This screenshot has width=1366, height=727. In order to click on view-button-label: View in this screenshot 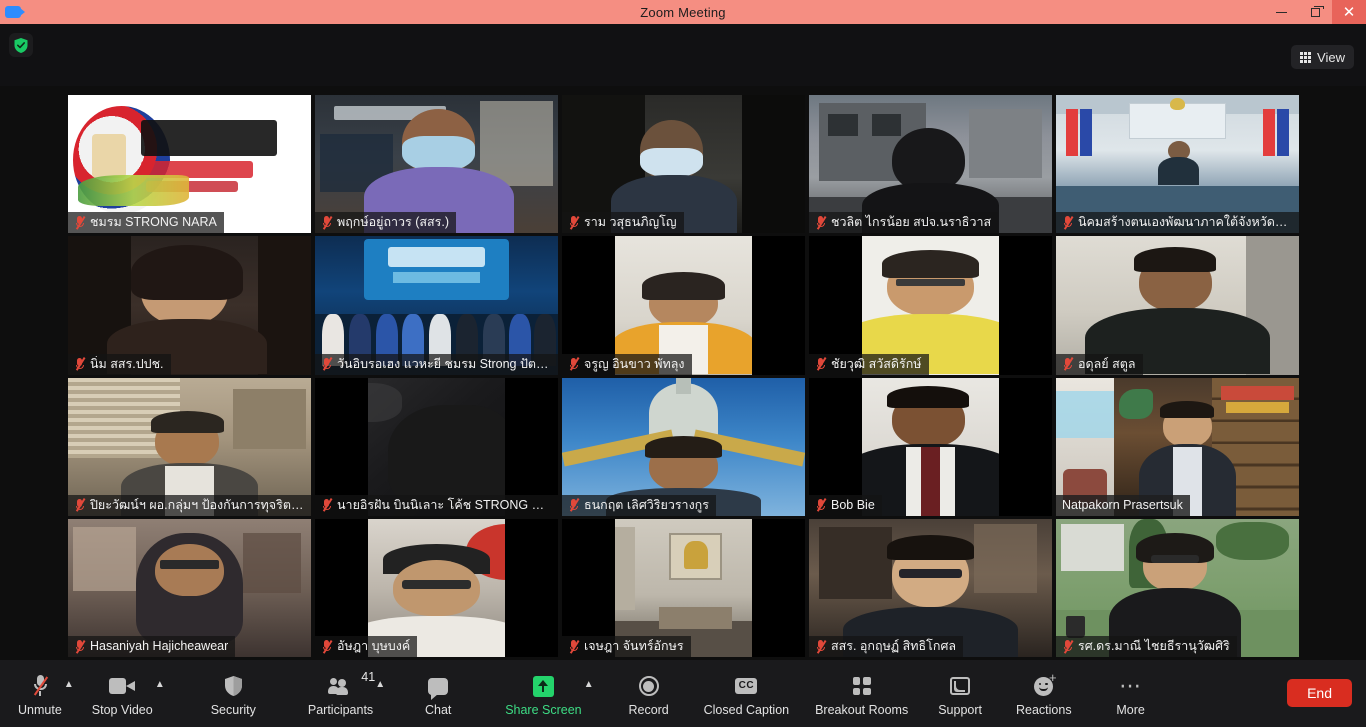, I will do `click(1331, 57)`.